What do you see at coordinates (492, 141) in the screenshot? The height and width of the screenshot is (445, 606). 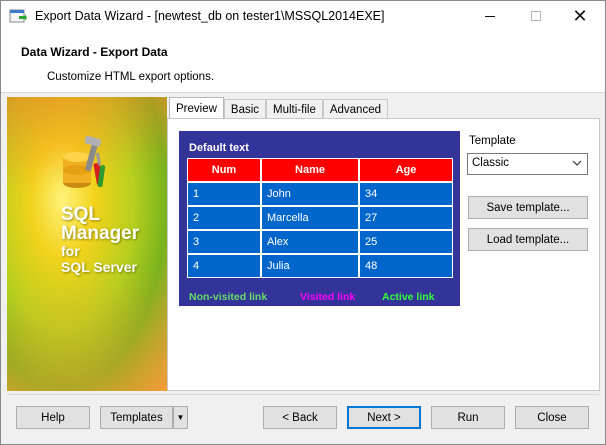 I see `template-label: Template` at bounding box center [492, 141].